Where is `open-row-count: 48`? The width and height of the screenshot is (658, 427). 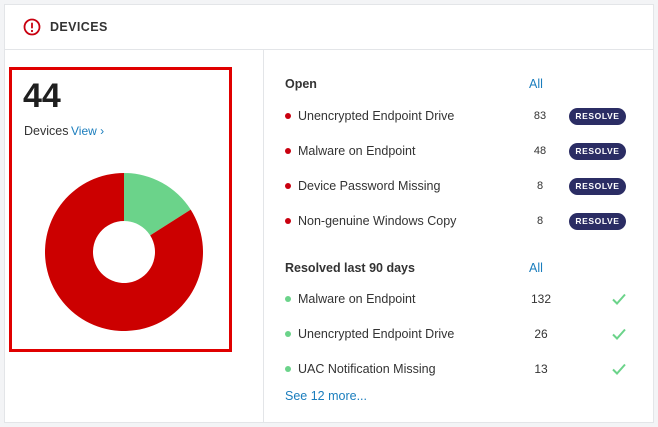 open-row-count: 48 is located at coordinates (540, 151).